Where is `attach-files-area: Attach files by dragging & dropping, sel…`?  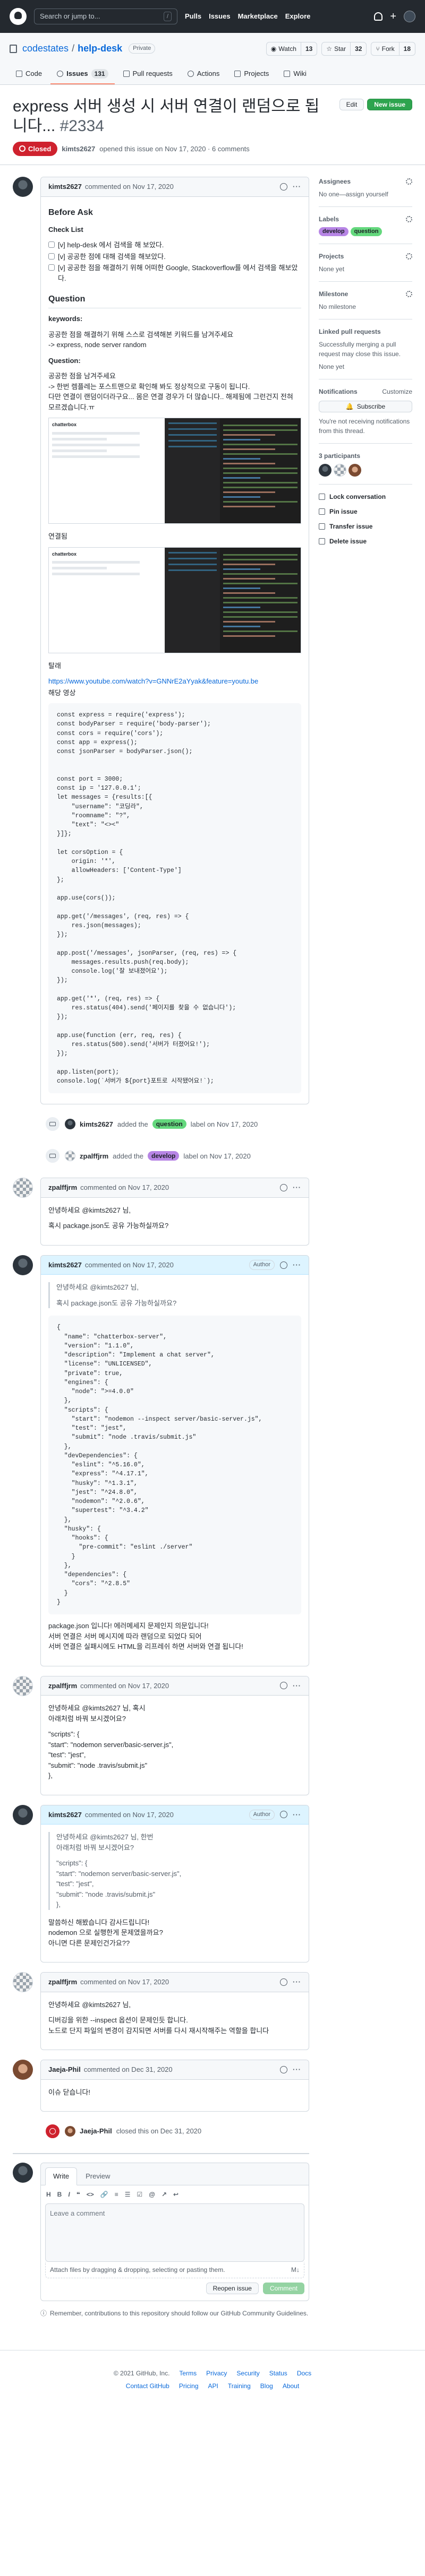 attach-files-area: Attach files by dragging & dropping, sel… is located at coordinates (174, 2270).